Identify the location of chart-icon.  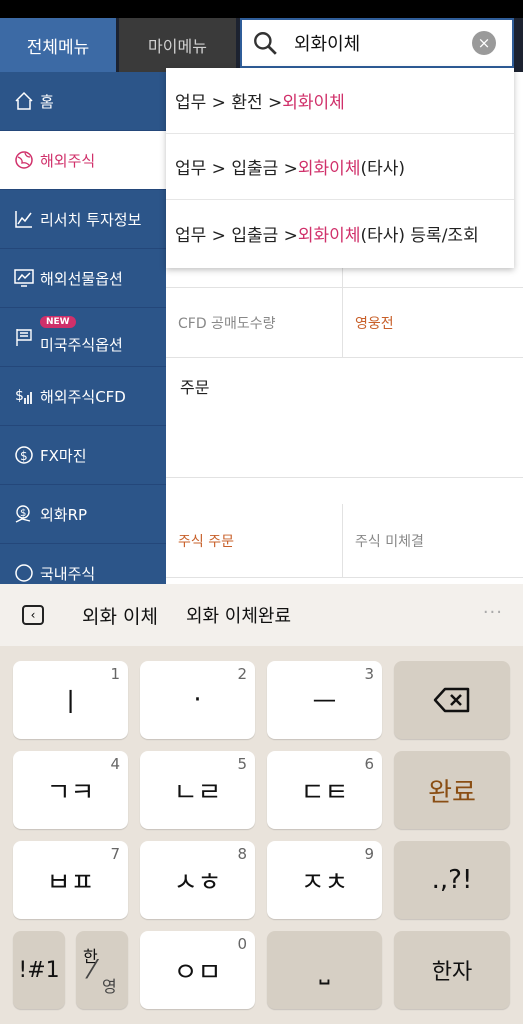
(24, 219).